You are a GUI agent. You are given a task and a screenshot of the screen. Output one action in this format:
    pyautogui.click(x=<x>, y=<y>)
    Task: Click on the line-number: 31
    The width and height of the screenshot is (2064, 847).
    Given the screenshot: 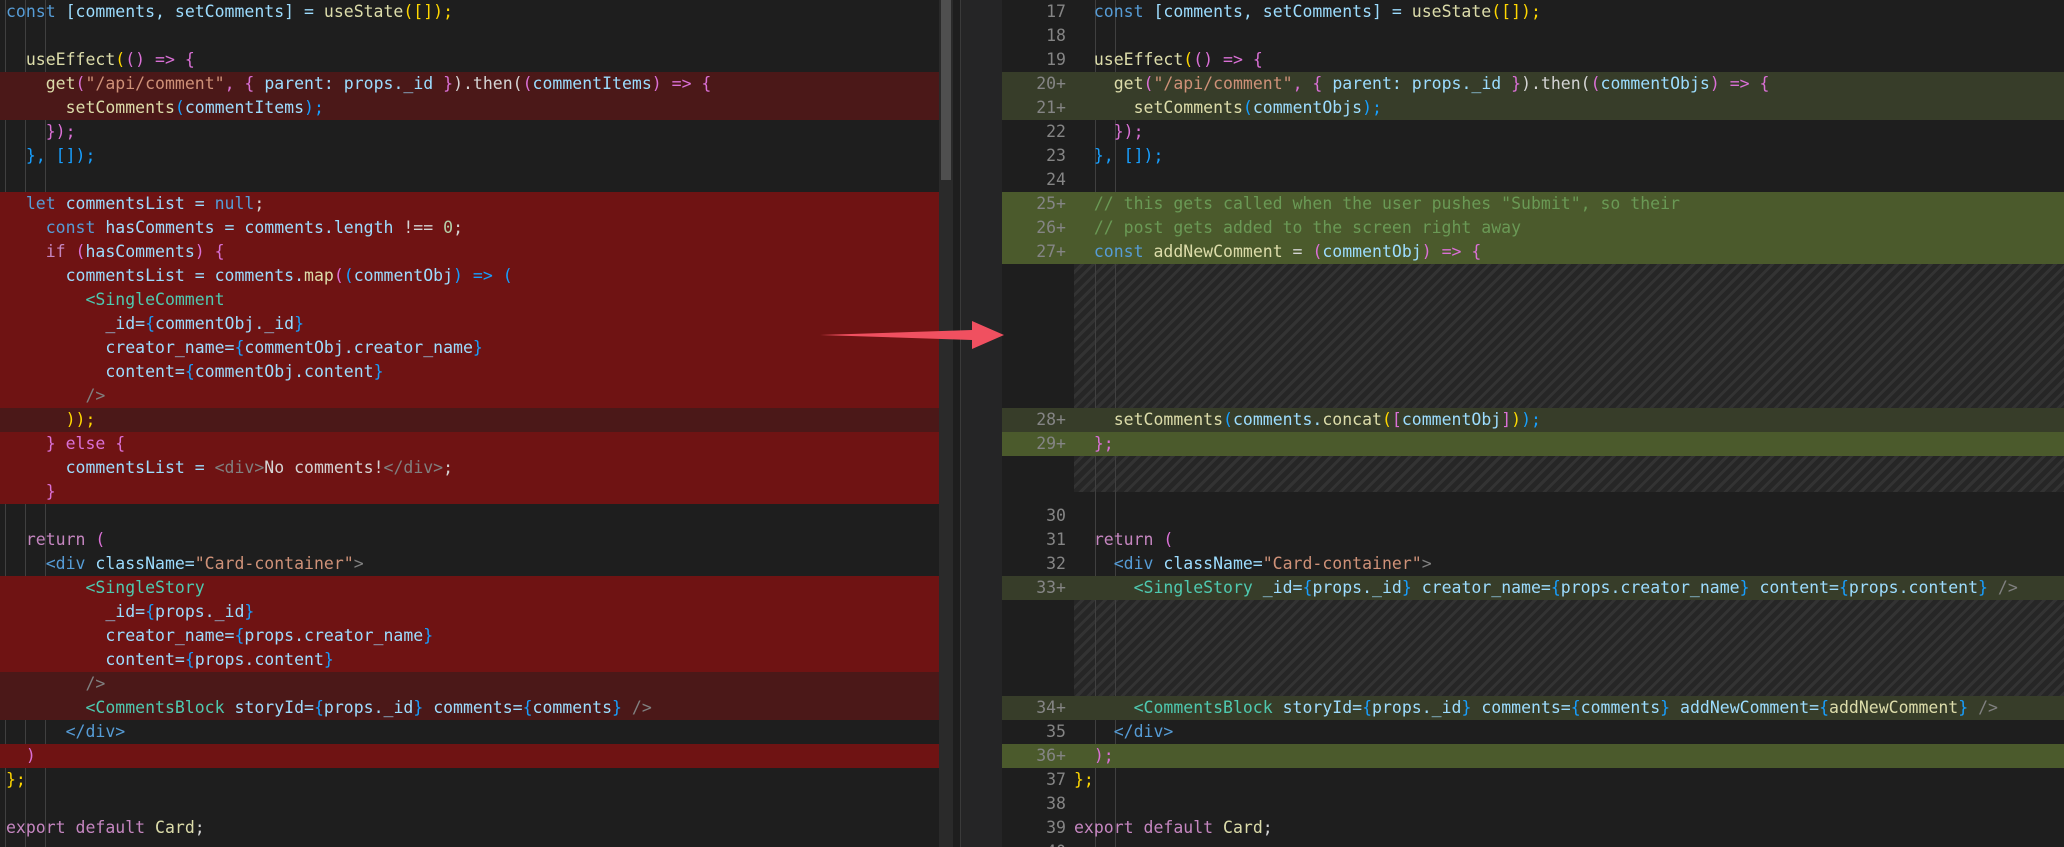 What is the action you would take?
    pyautogui.click(x=1056, y=539)
    